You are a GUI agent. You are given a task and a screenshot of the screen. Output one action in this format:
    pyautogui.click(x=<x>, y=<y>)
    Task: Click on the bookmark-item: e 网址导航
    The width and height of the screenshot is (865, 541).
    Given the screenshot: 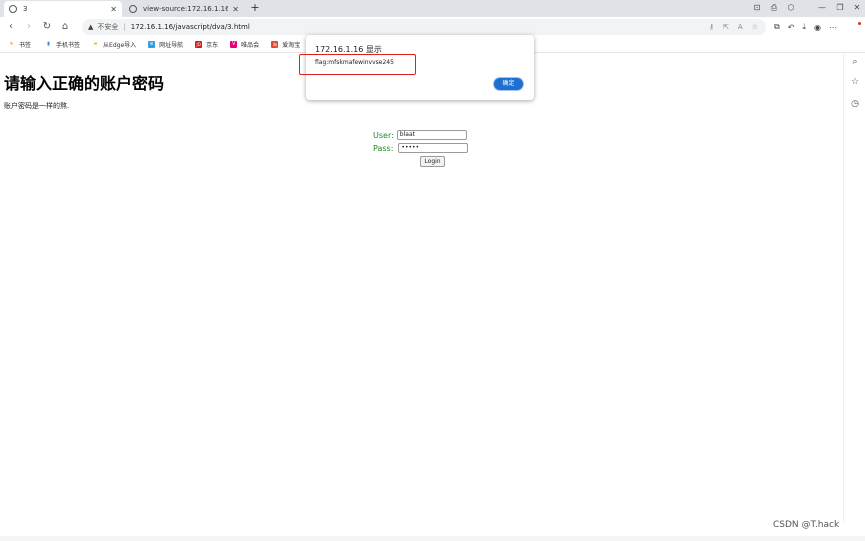 What is the action you would take?
    pyautogui.click(x=165, y=44)
    